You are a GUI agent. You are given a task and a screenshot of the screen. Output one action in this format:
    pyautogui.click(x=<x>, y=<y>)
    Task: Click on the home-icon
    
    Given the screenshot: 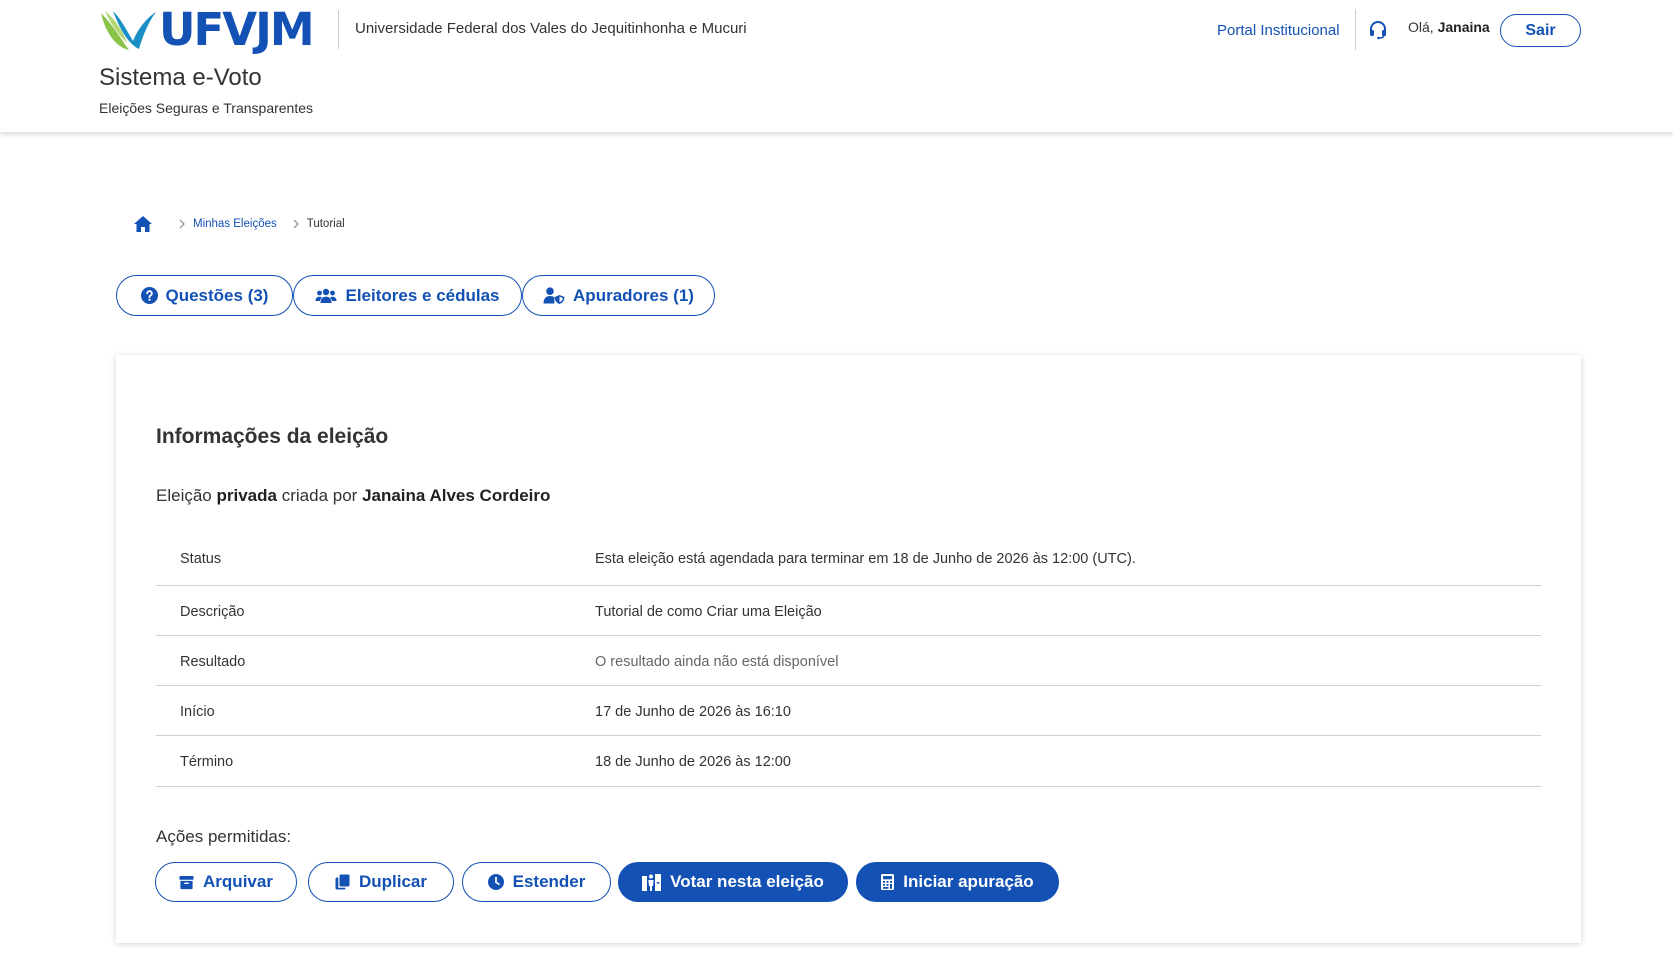 What is the action you would take?
    pyautogui.click(x=143, y=224)
    